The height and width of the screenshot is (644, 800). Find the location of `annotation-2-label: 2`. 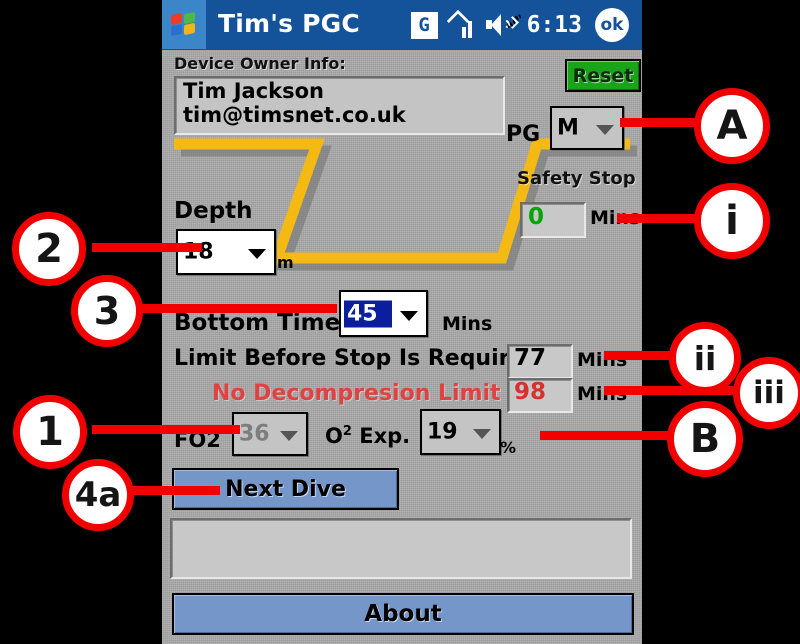

annotation-2-label: 2 is located at coordinates (49, 249).